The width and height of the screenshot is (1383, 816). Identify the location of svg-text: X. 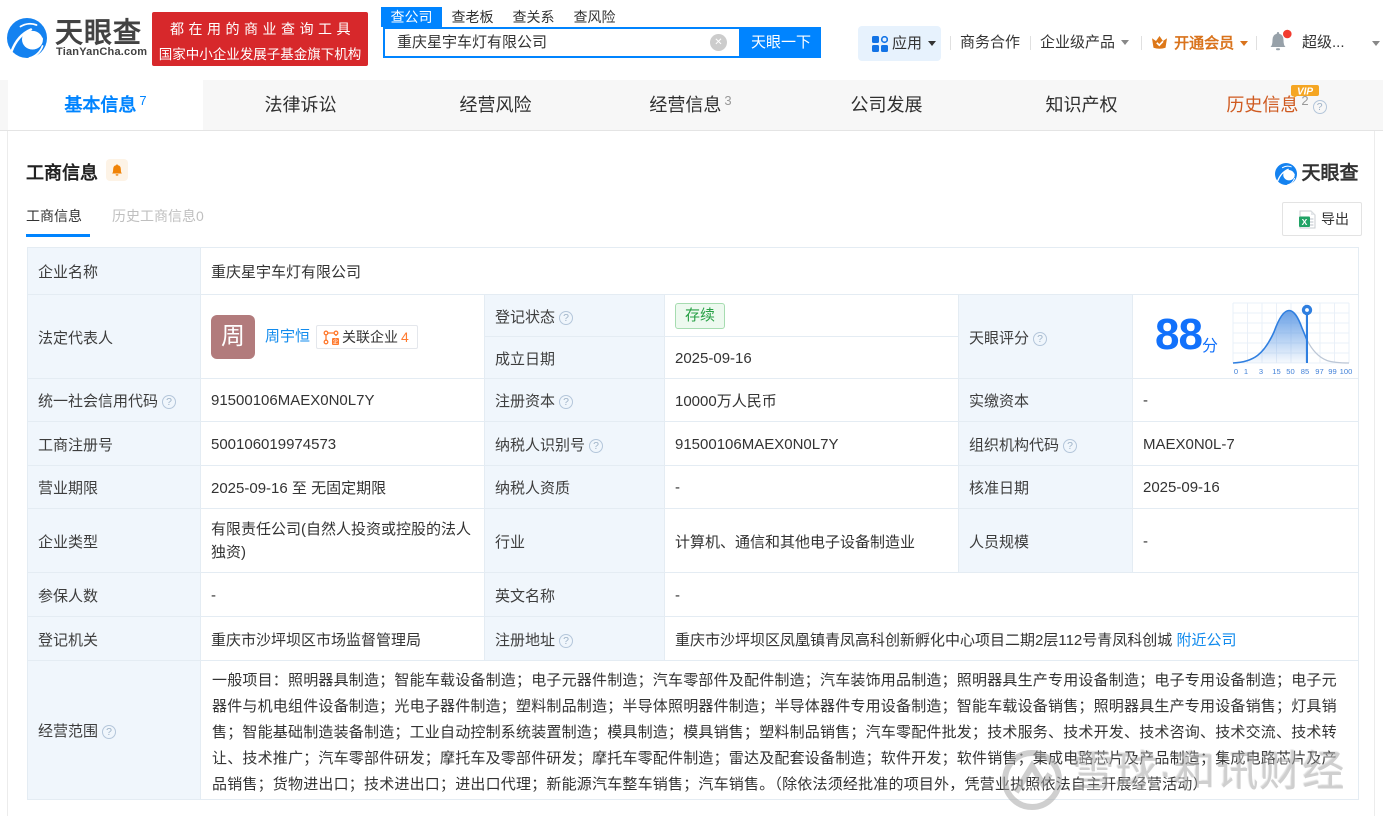
(1305, 222).